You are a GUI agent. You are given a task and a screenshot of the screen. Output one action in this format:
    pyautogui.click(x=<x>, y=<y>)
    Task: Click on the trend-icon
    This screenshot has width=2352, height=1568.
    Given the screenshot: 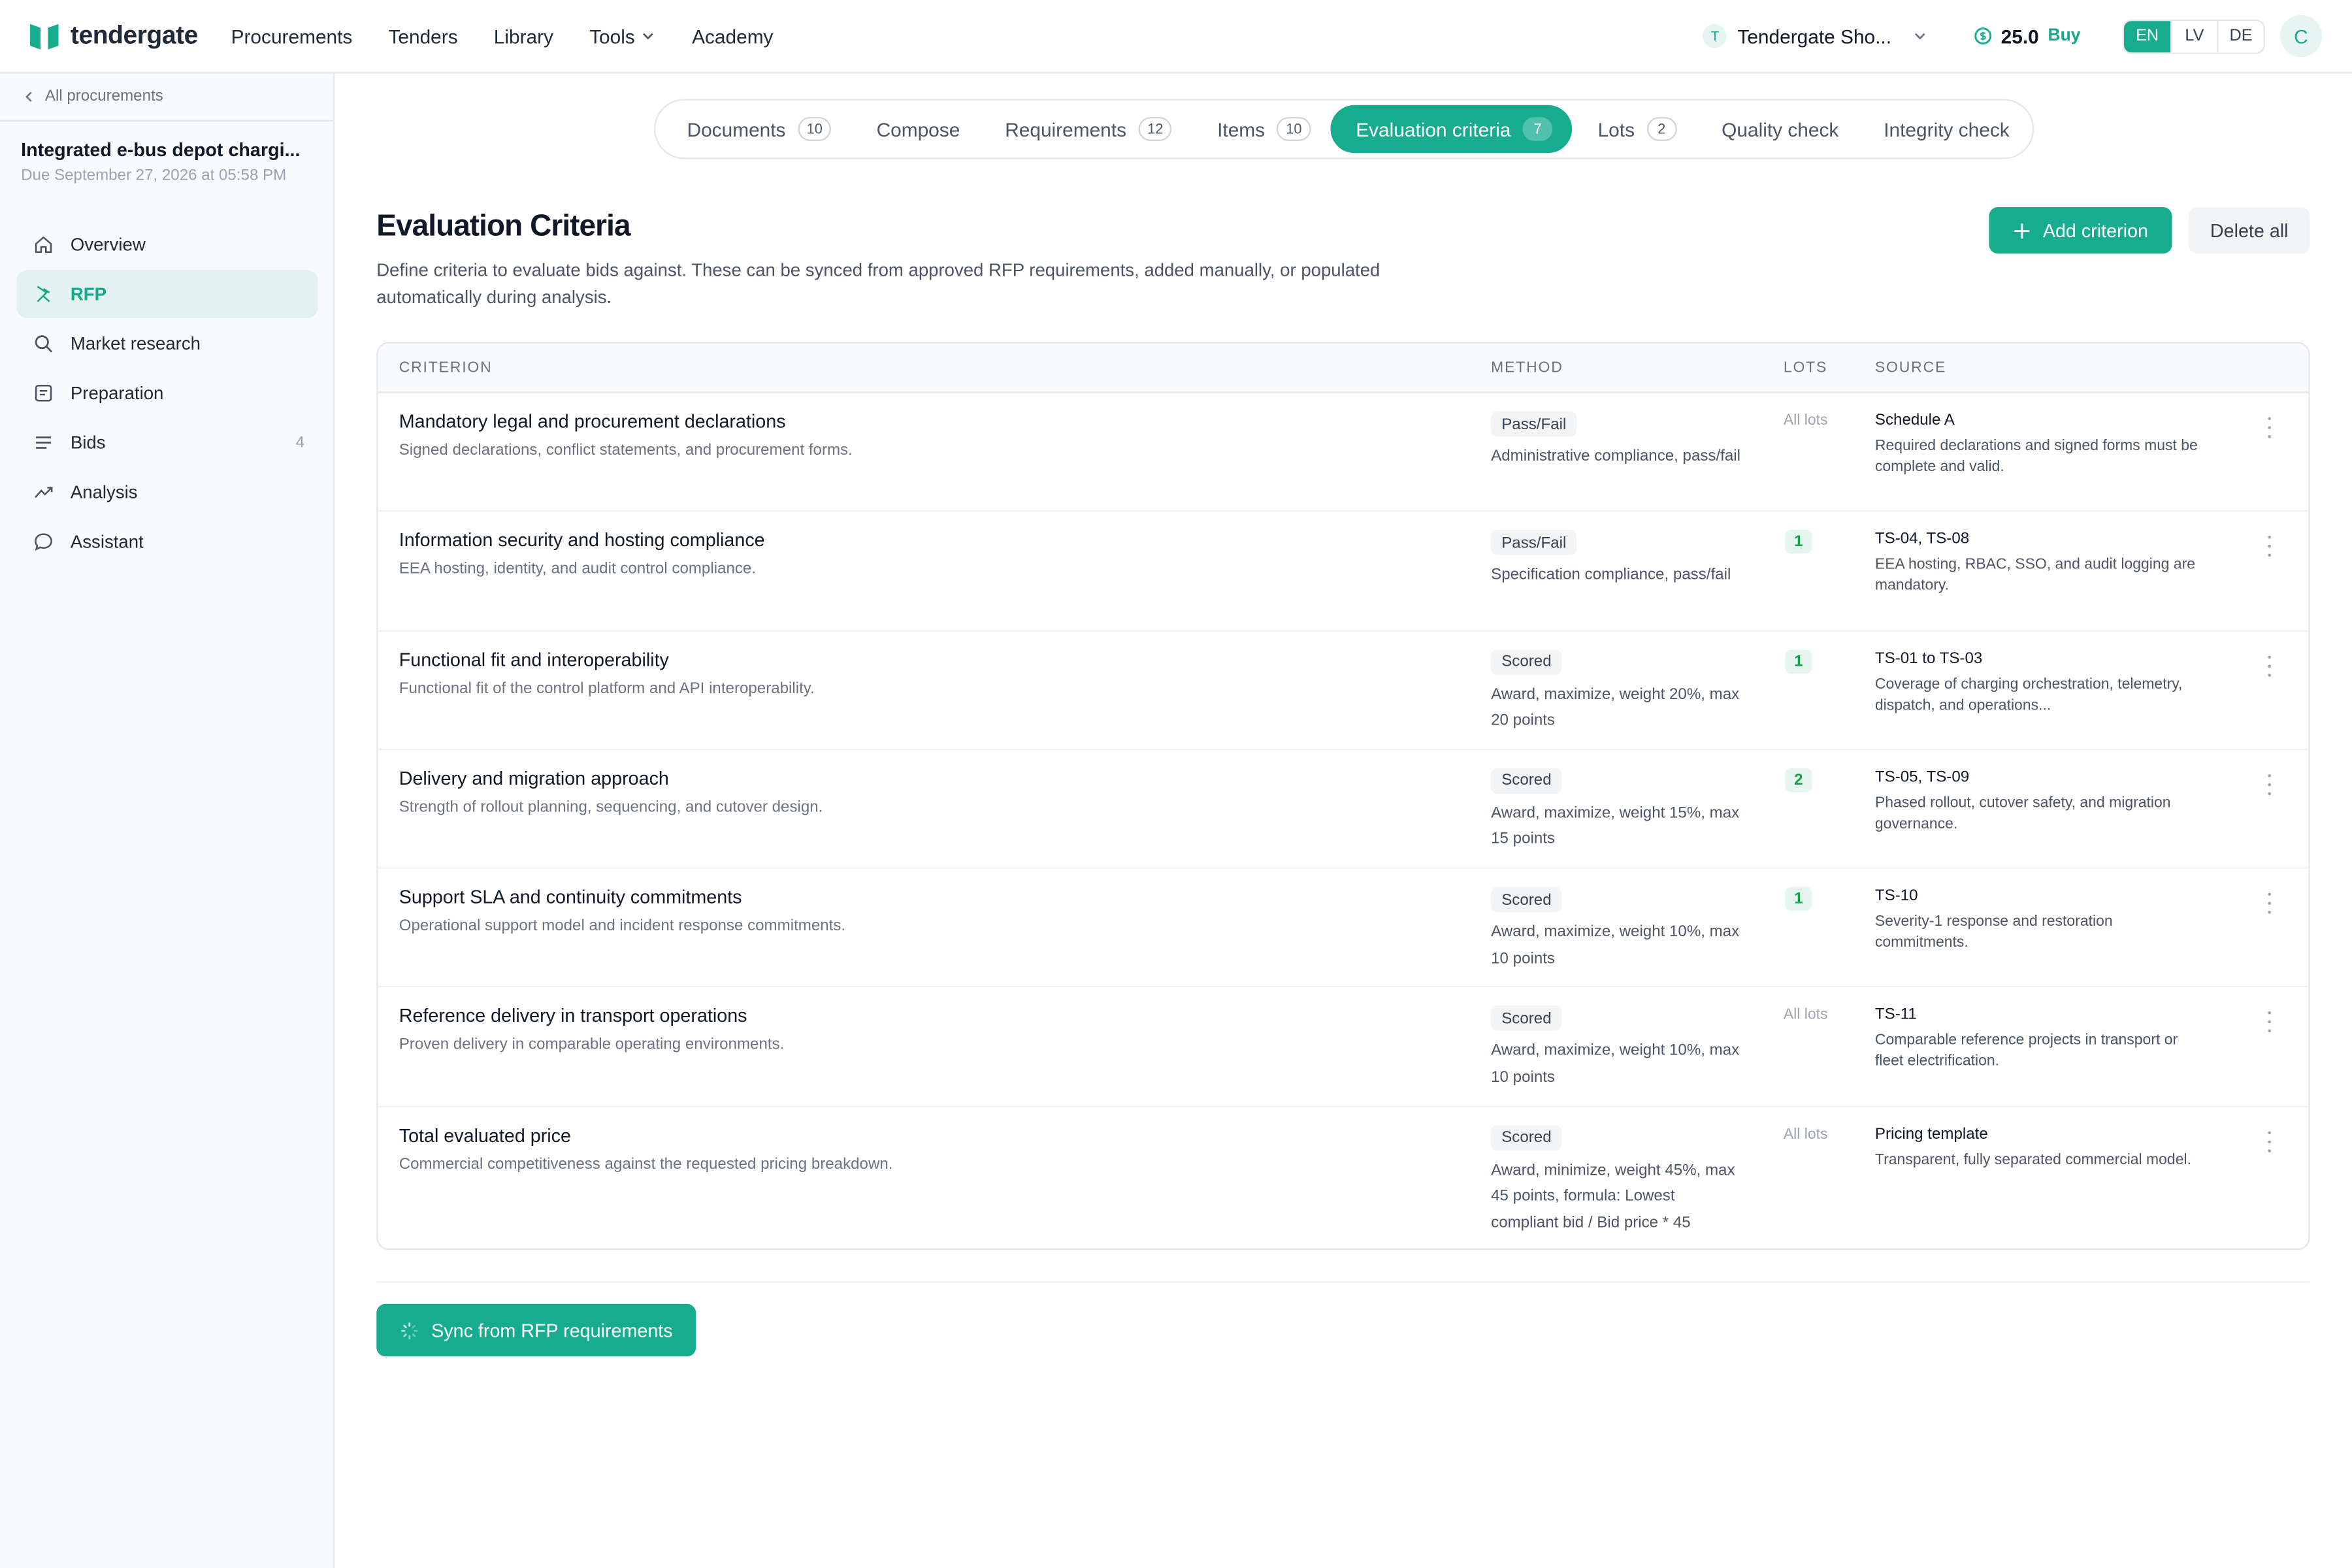 What is the action you would take?
    pyautogui.click(x=43, y=492)
    